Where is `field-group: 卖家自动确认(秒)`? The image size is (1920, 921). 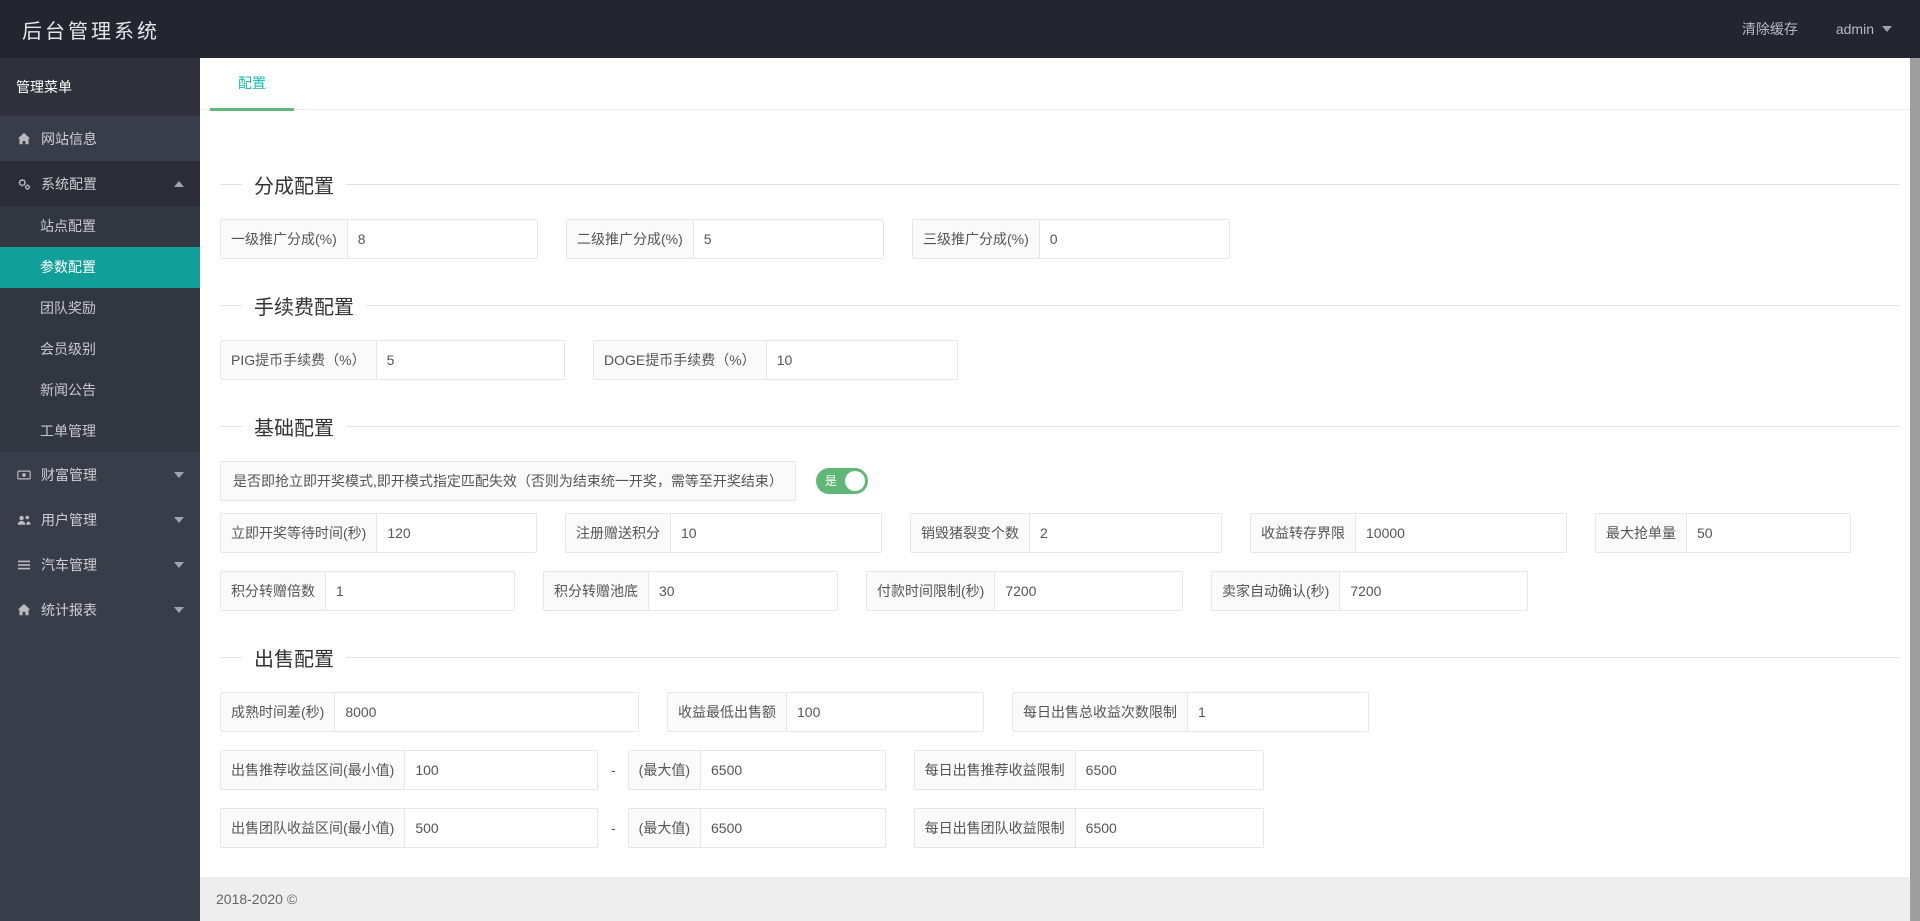
field-group: 卖家自动确认(秒) is located at coordinates (1369, 591).